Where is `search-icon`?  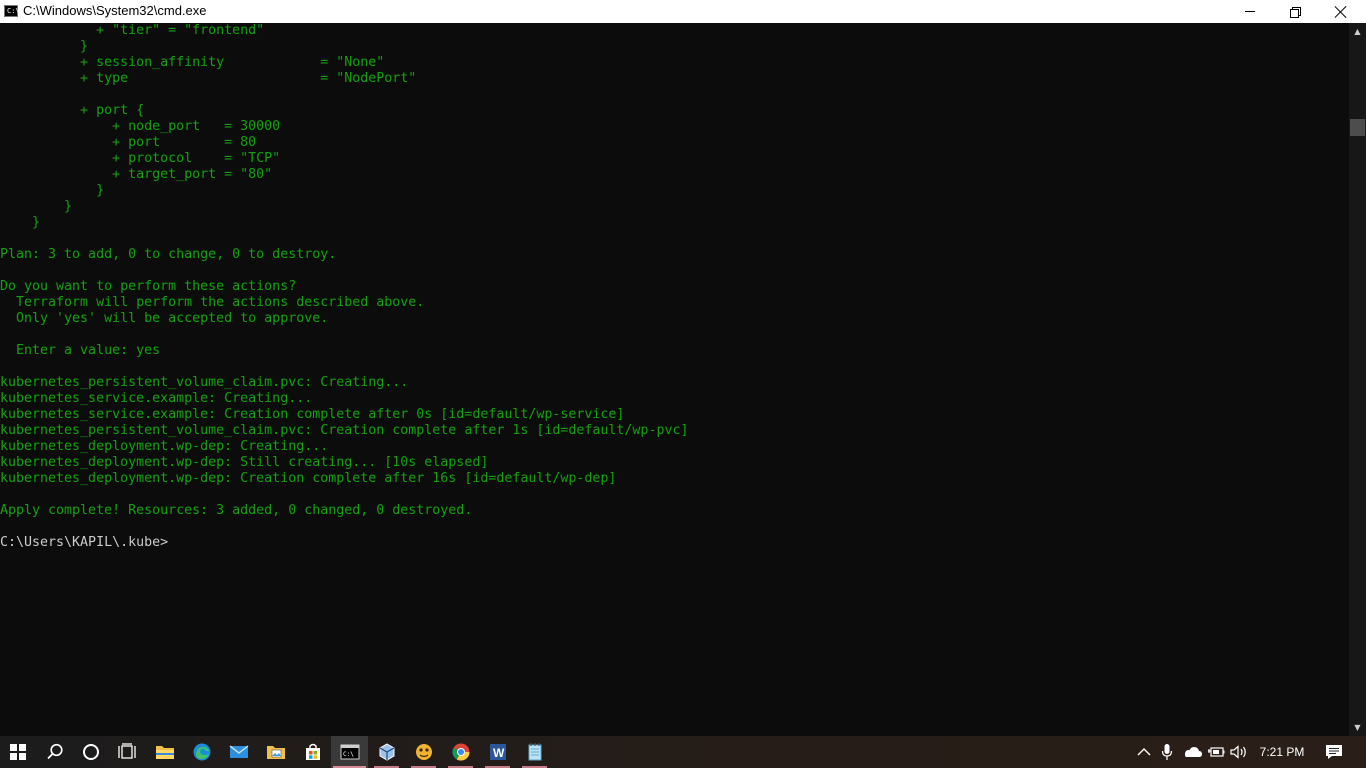
search-icon is located at coordinates (54, 751).